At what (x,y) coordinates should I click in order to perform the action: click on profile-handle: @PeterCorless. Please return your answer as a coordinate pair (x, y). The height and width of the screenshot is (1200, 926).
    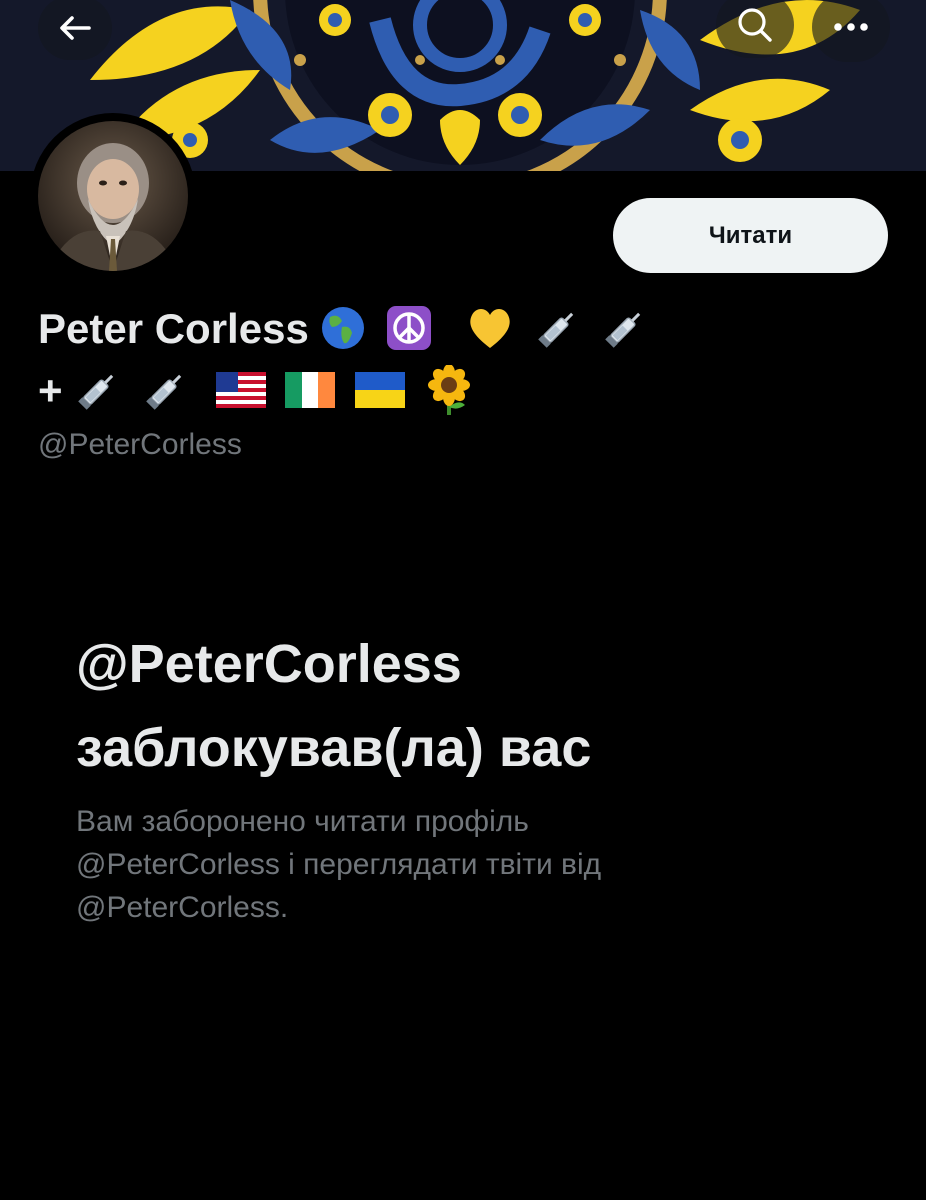
    Looking at the image, I should click on (140, 444).